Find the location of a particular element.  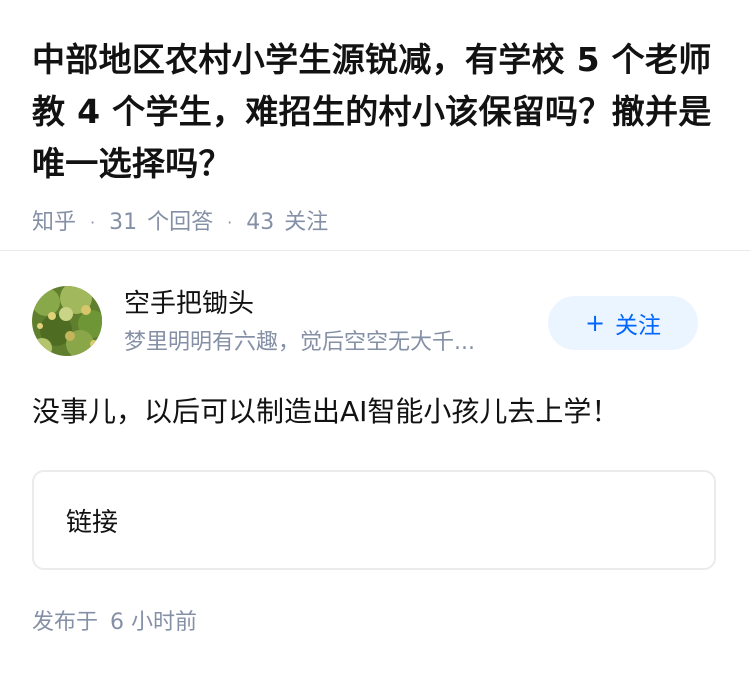

published-time-value: 6 小时前 is located at coordinates (154, 622).